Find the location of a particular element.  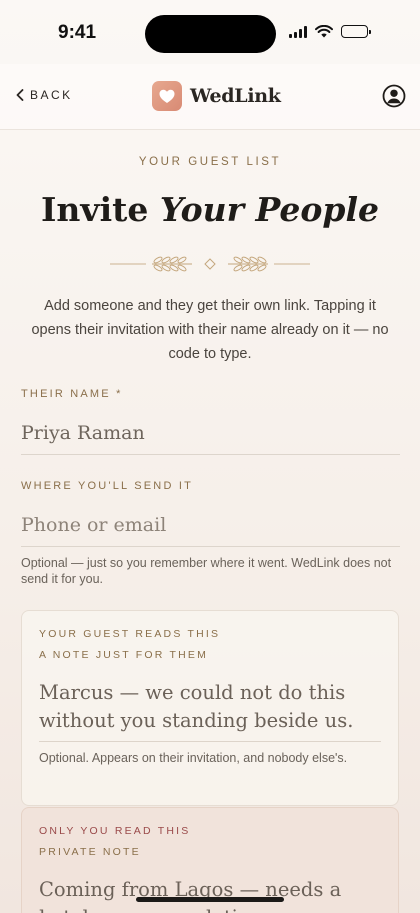

section-eyebrow: YOUR GUEST LIST is located at coordinates (210, 162).